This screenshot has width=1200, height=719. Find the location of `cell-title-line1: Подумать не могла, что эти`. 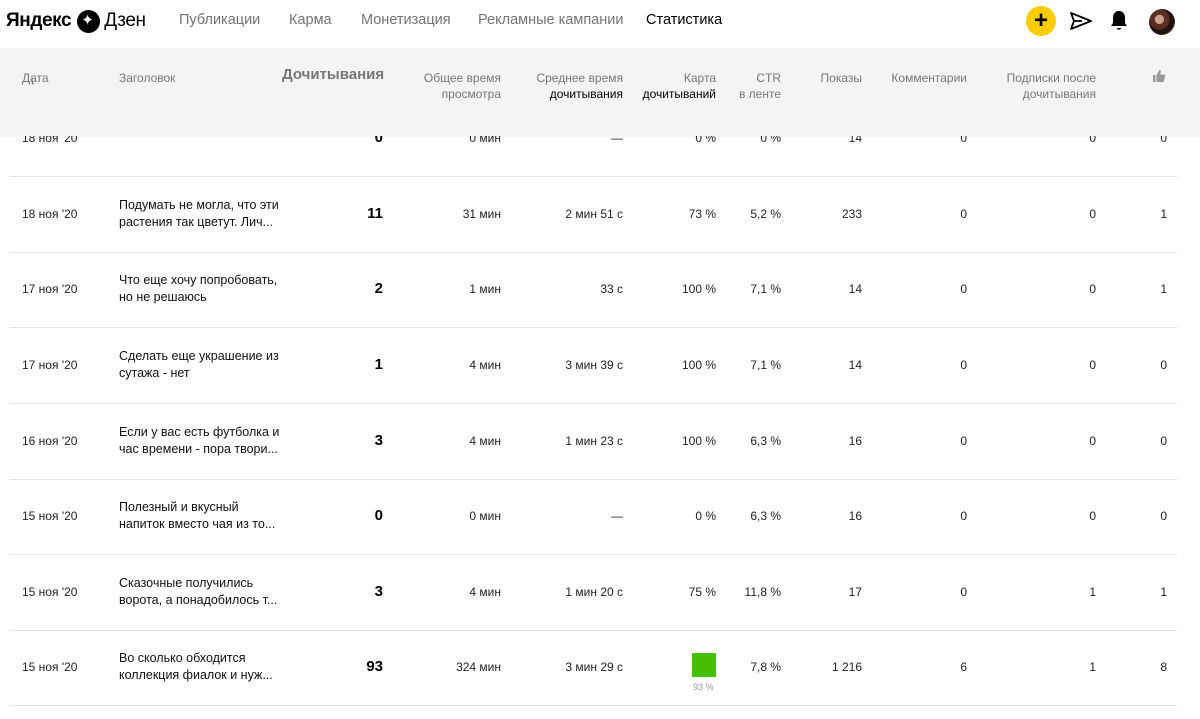

cell-title-line1: Подумать не могла, что эти is located at coordinates (199, 205).